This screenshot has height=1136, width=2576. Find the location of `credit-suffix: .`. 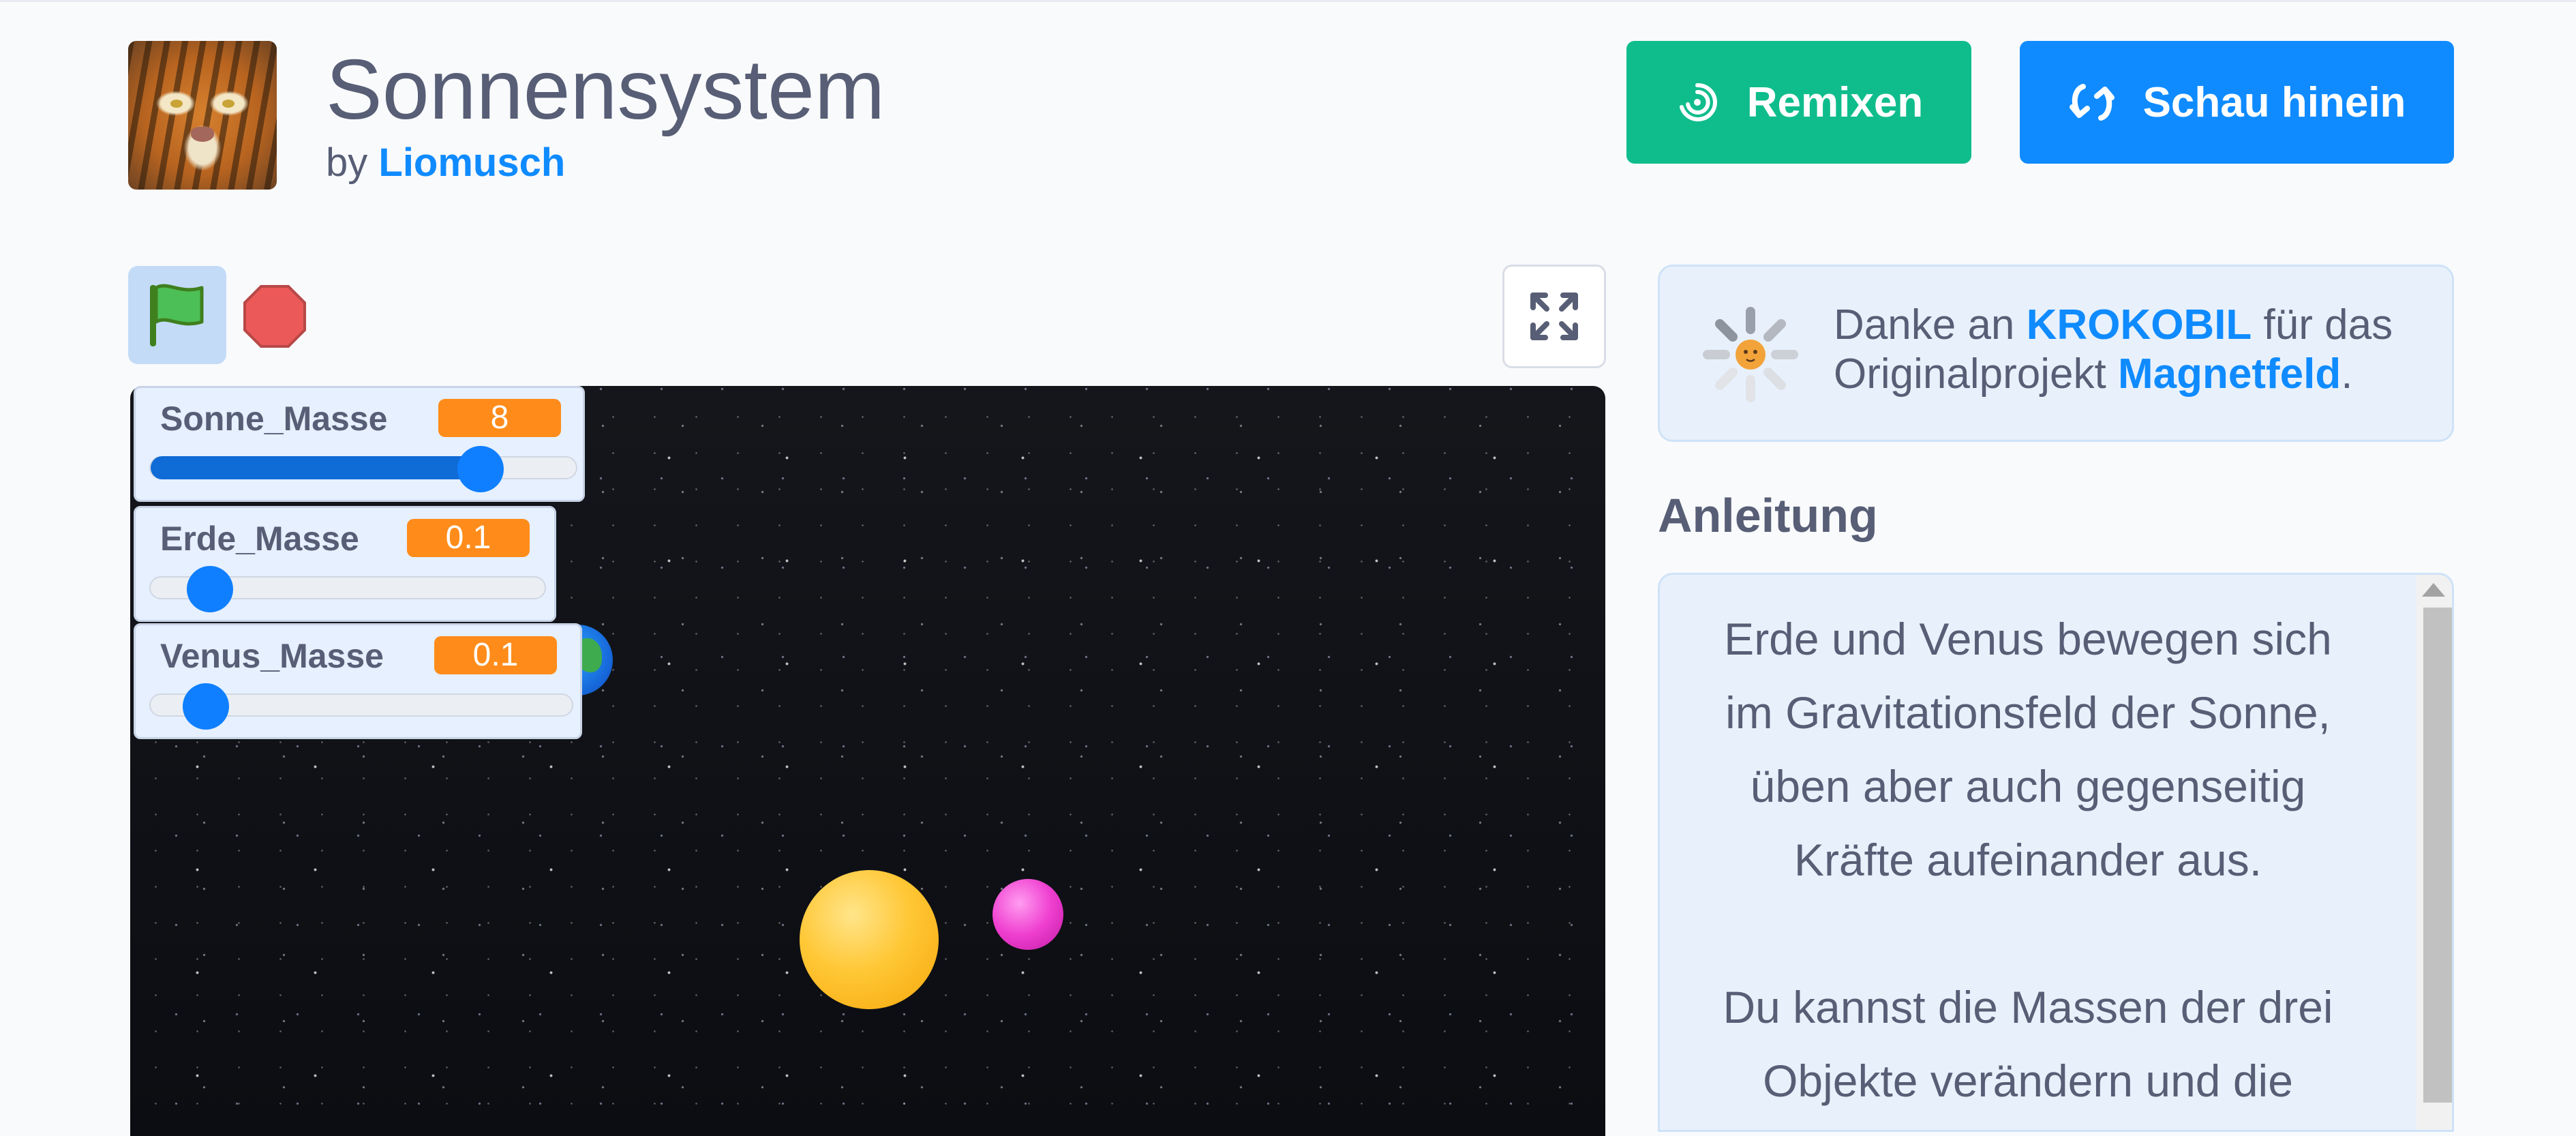

credit-suffix: . is located at coordinates (2347, 374).